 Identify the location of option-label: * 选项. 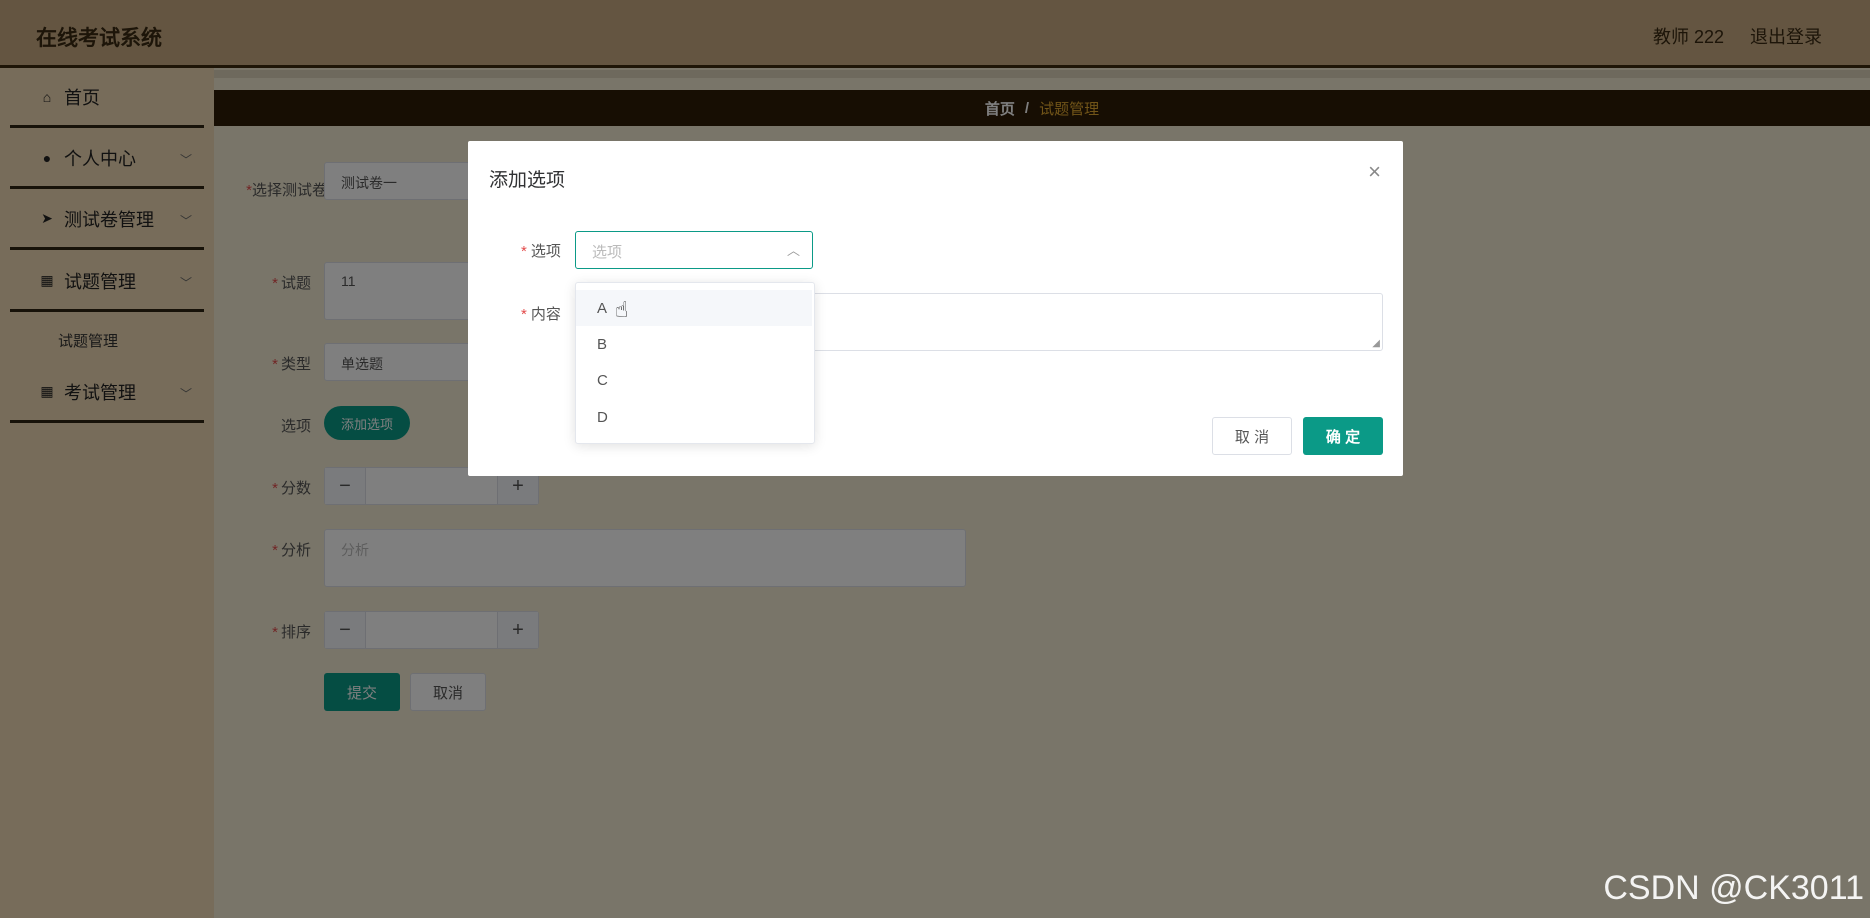
(541, 251).